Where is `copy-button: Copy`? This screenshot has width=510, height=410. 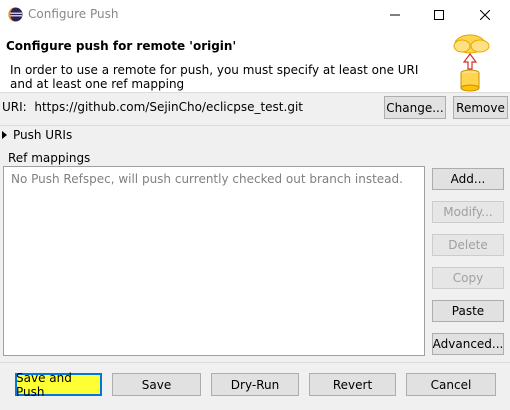 copy-button: Copy is located at coordinates (468, 278).